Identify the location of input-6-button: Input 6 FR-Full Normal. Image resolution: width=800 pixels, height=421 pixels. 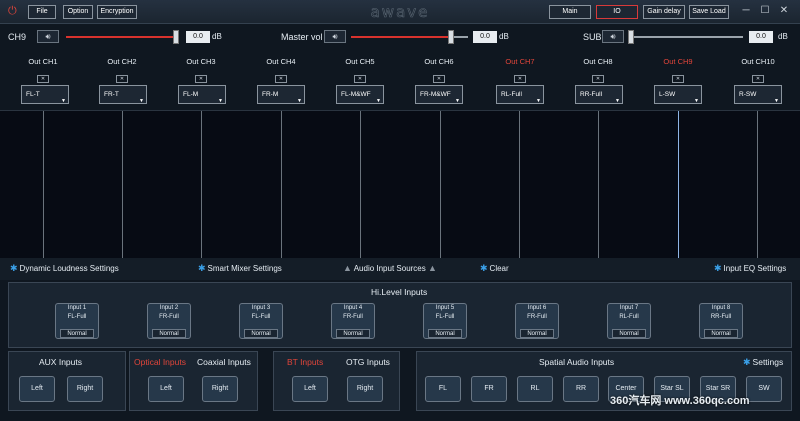
(537, 321).